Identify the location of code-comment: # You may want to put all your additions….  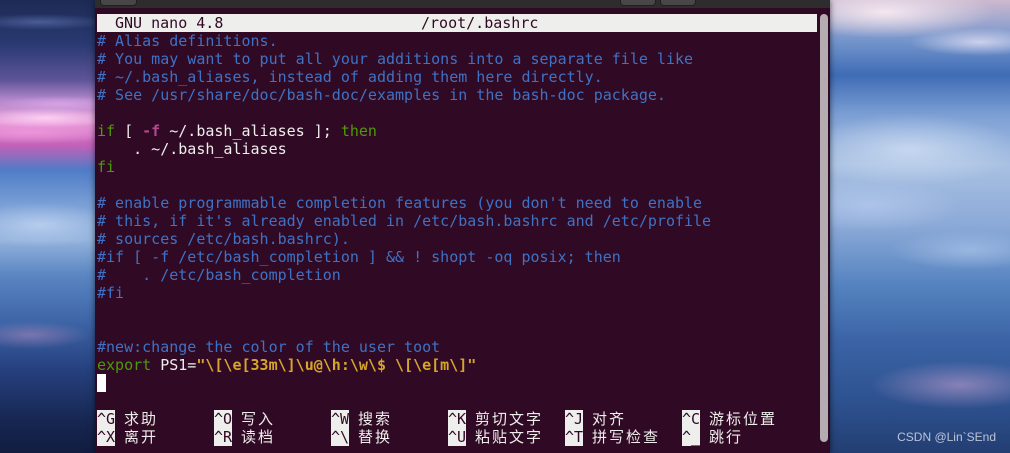
(395, 59).